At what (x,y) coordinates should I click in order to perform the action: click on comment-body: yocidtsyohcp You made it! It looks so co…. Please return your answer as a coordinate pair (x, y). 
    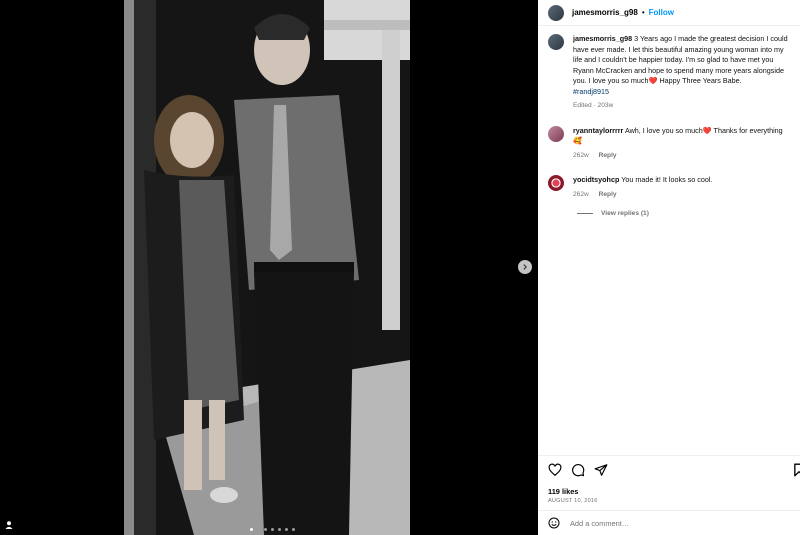
    Looking at the image, I should click on (642, 187).